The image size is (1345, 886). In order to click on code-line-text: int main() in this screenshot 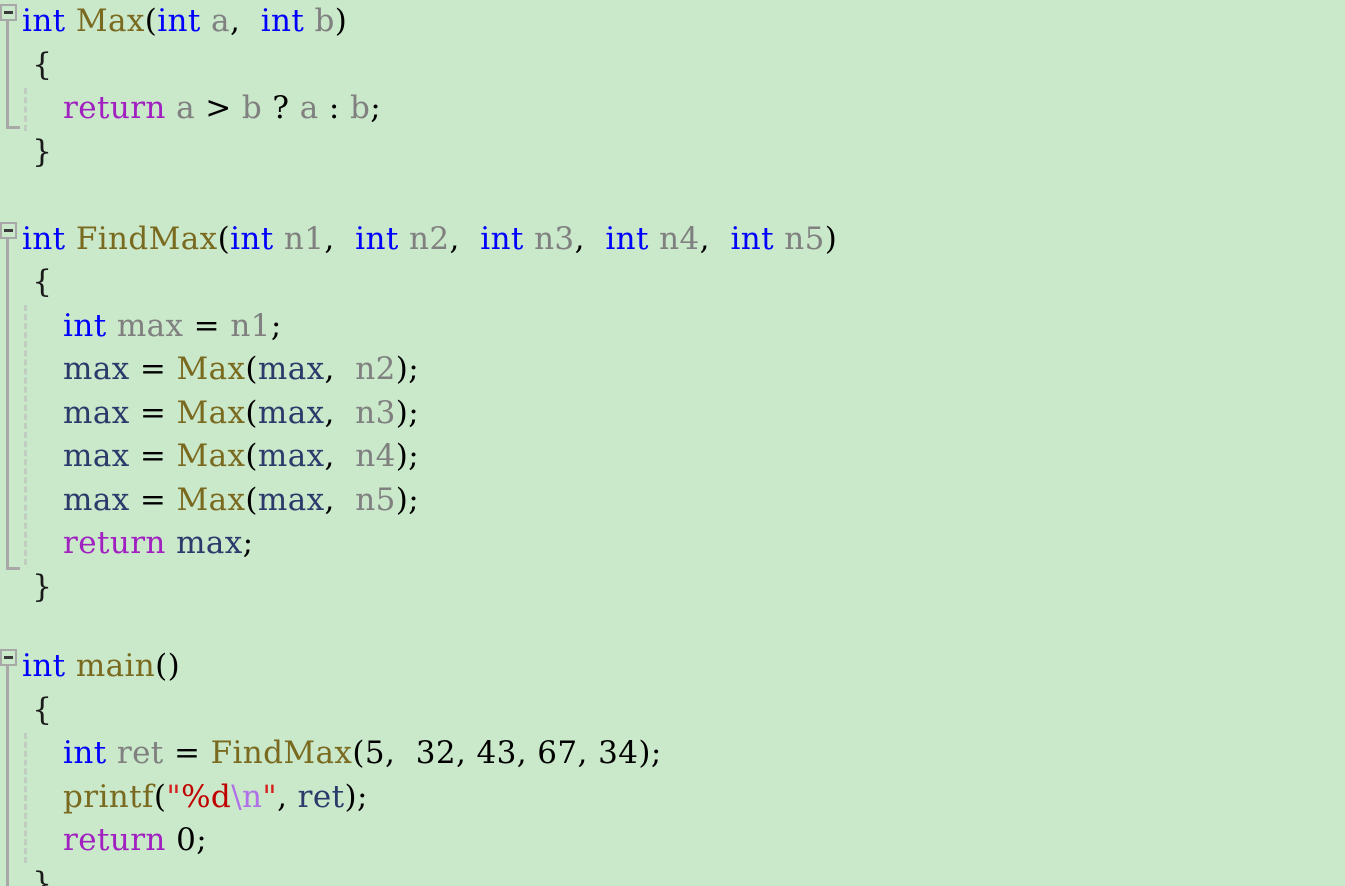, I will do `click(672, 667)`.